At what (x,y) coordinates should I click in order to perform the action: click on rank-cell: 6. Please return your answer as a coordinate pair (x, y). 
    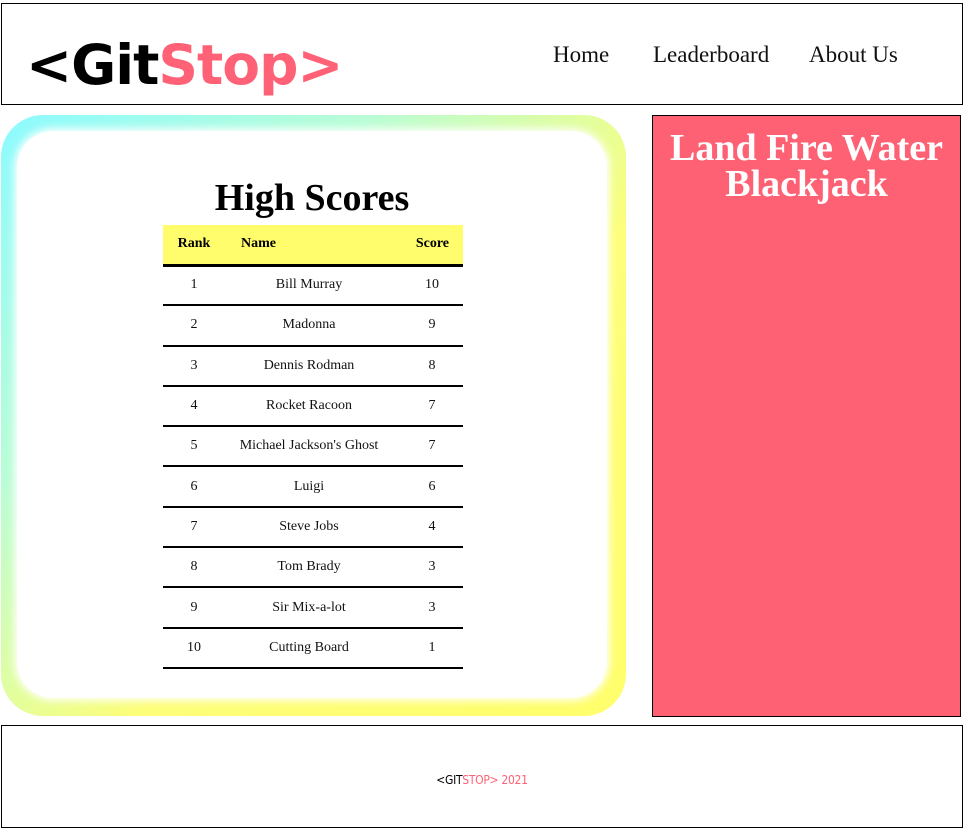
    Looking at the image, I should click on (194, 487).